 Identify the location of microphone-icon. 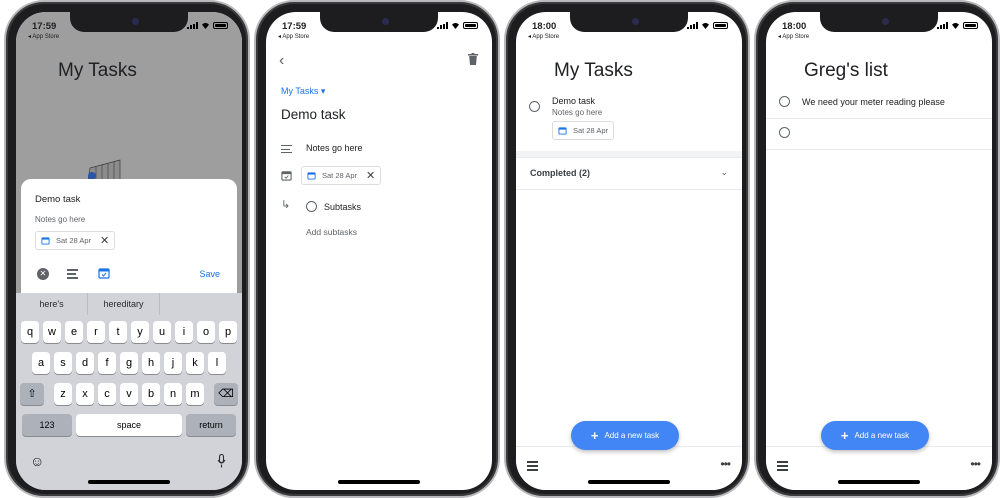
(221, 461).